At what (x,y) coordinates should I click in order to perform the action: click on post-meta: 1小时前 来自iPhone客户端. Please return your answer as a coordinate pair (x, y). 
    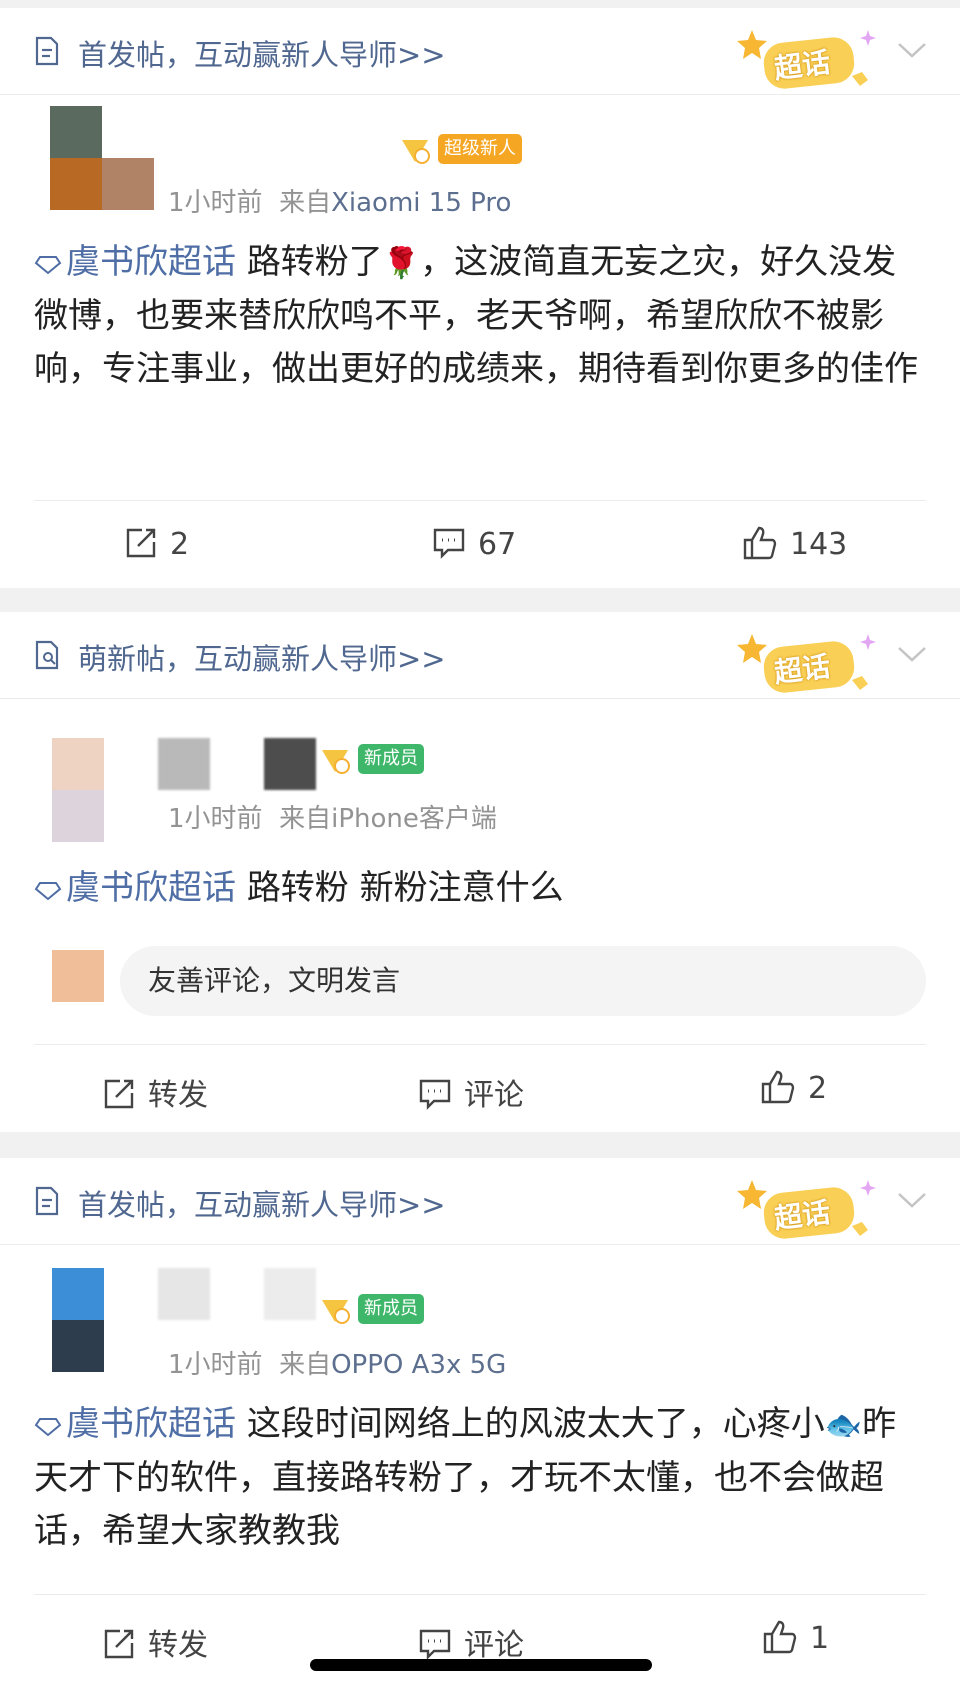
    Looking at the image, I should click on (332, 816).